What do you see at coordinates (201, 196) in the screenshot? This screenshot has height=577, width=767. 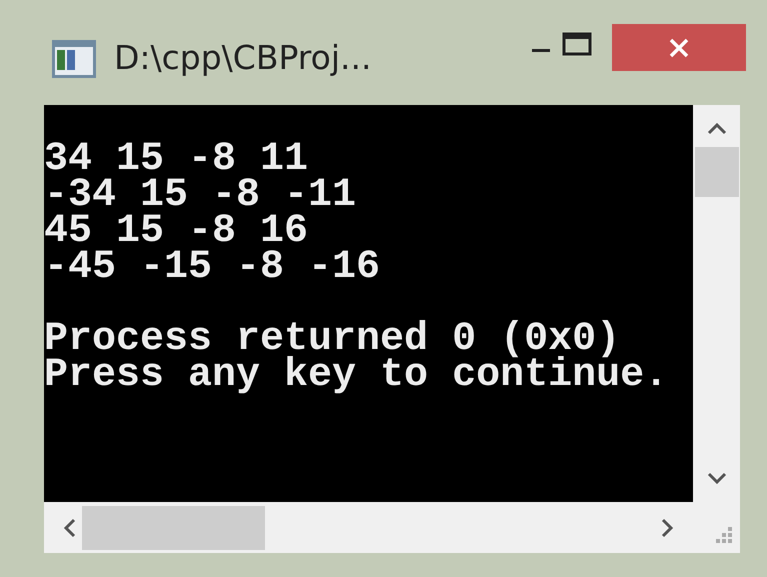 I see `console-line: -34 15 -8 -11` at bounding box center [201, 196].